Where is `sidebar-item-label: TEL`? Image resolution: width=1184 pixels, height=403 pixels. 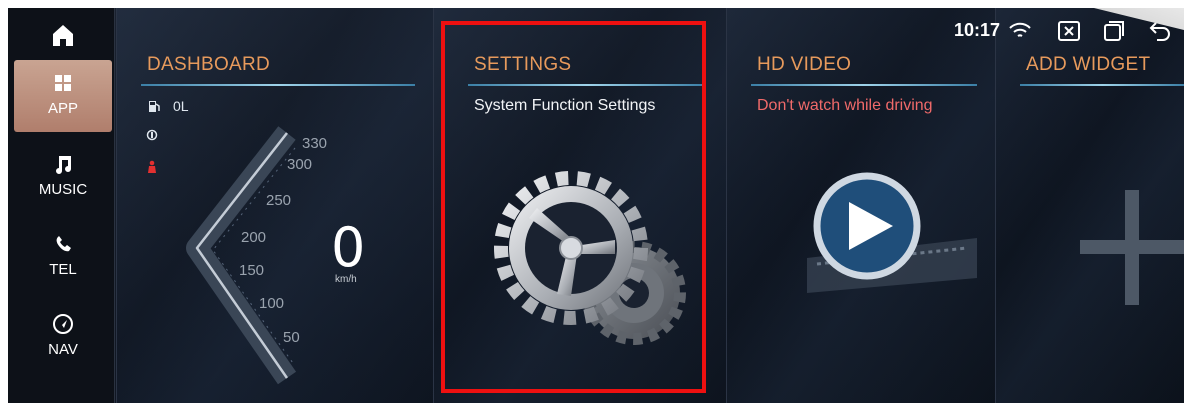 sidebar-item-label: TEL is located at coordinates (63, 269).